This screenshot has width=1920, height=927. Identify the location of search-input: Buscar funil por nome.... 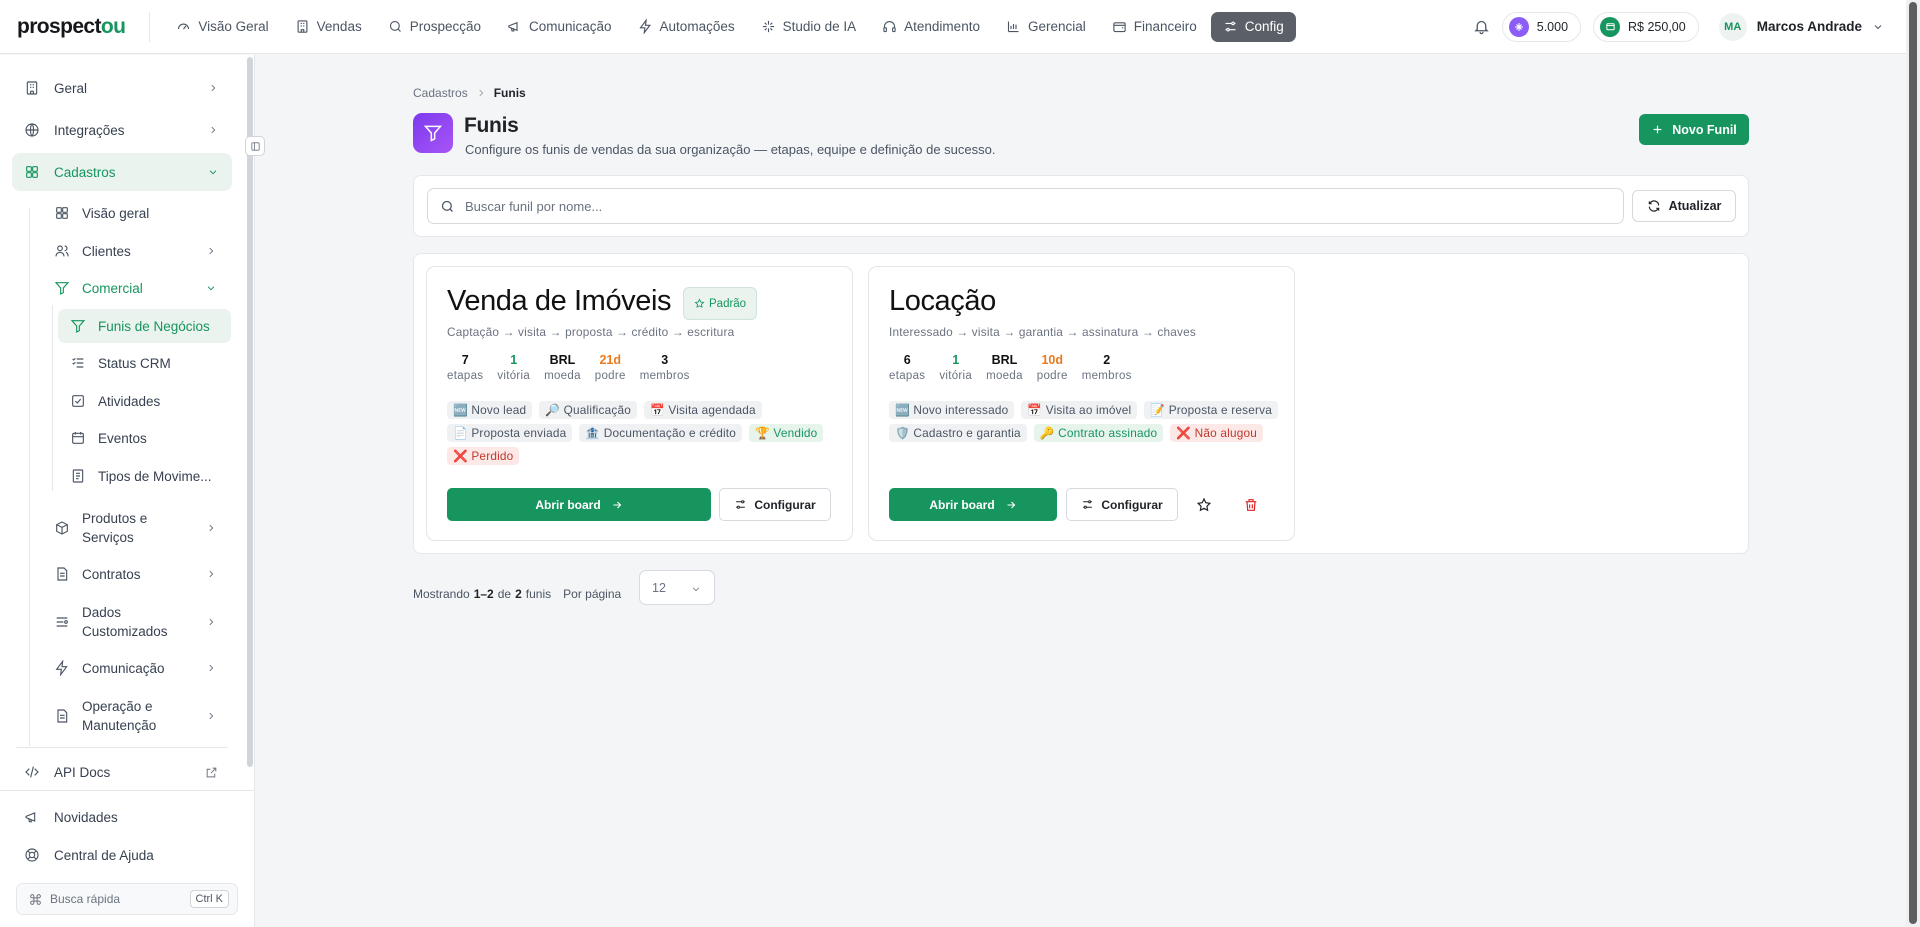
(1025, 206).